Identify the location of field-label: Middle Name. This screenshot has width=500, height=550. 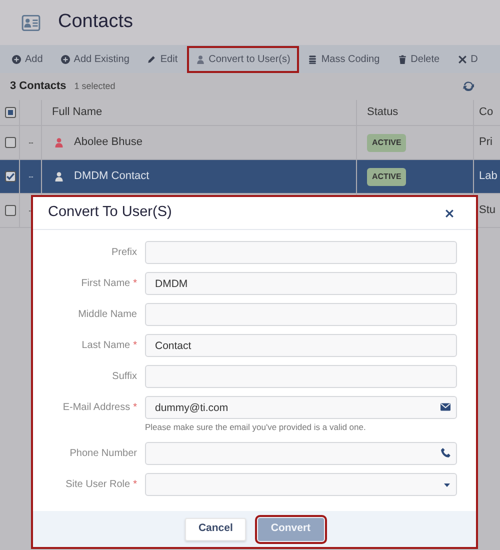
(107, 315).